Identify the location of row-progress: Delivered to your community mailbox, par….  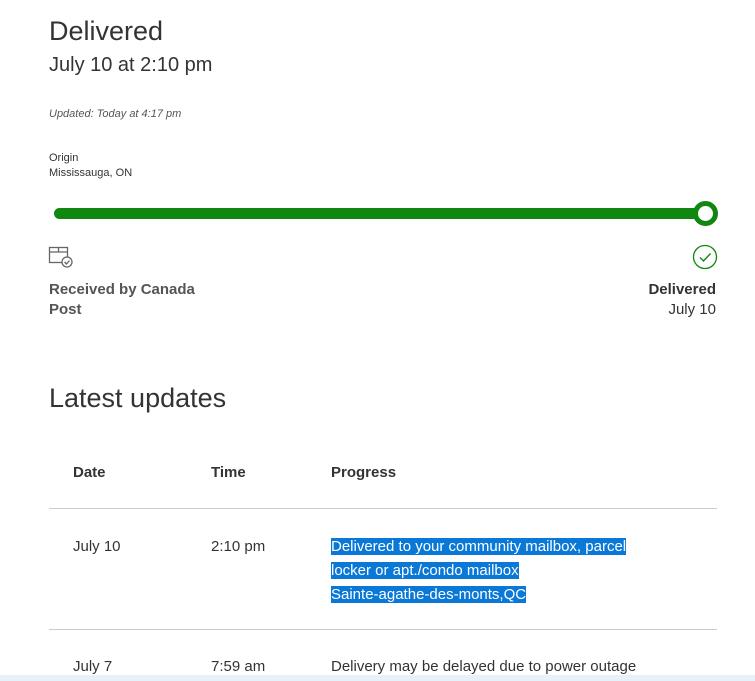
(511, 571).